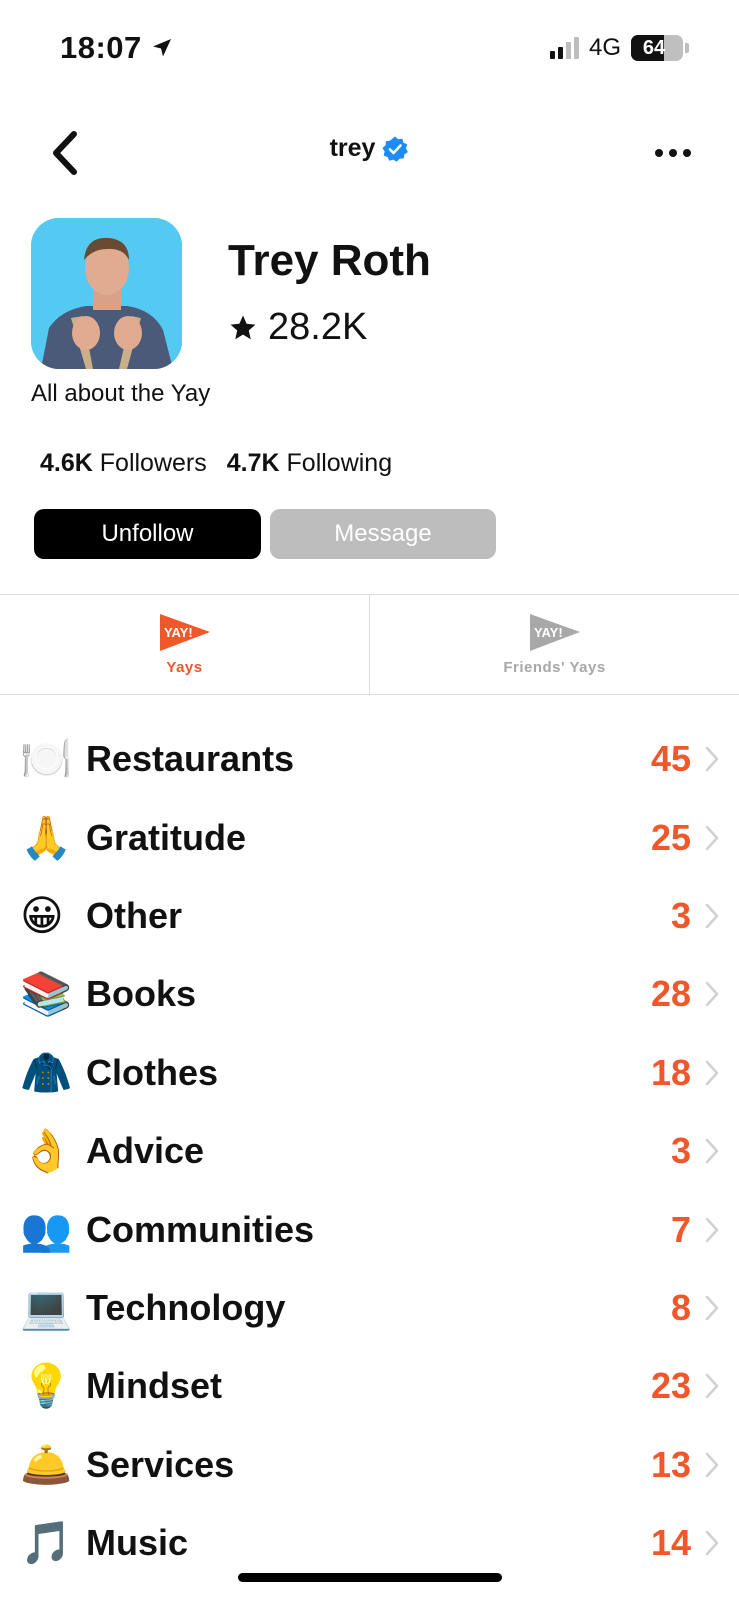 This screenshot has height=1600, width=739. Describe the element at coordinates (659, 153) in the screenshot. I see `more-horizontal-icon` at that location.